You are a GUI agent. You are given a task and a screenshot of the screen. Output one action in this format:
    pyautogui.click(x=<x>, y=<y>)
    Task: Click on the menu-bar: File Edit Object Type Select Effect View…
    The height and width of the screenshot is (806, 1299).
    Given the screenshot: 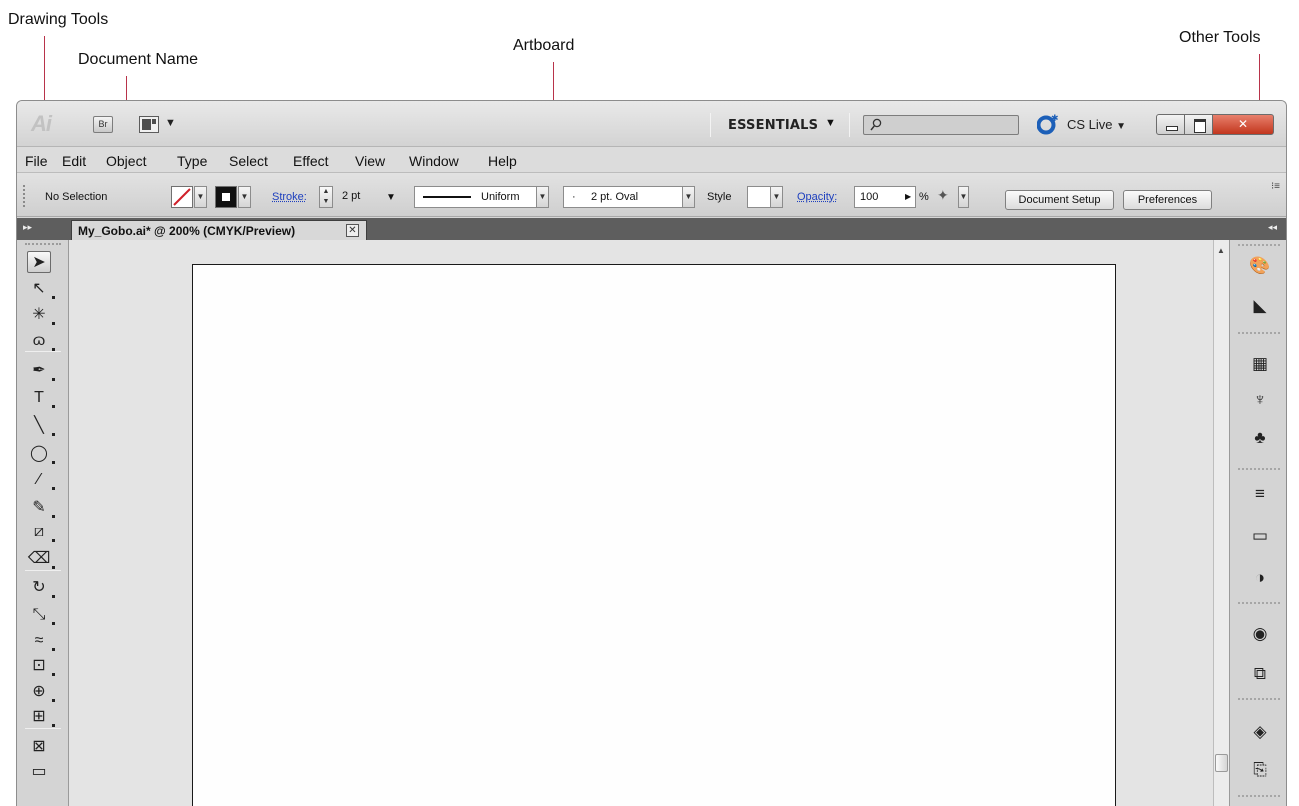 What is the action you would take?
    pyautogui.click(x=651, y=160)
    